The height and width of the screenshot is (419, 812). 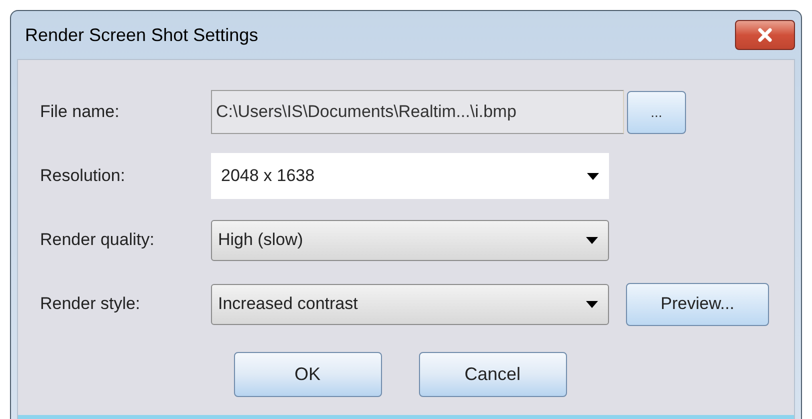 What do you see at coordinates (97, 240) in the screenshot?
I see `field-label: Render quality:` at bounding box center [97, 240].